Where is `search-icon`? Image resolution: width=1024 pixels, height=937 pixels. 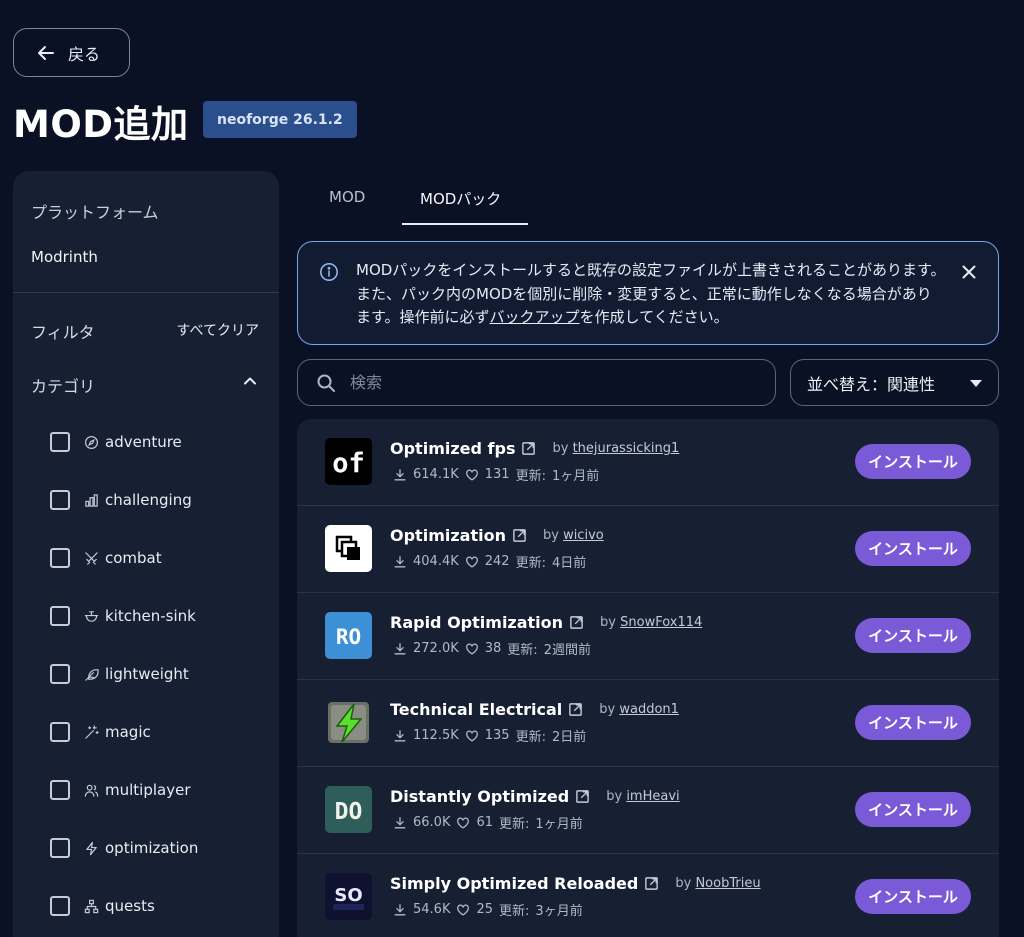 search-icon is located at coordinates (326, 383).